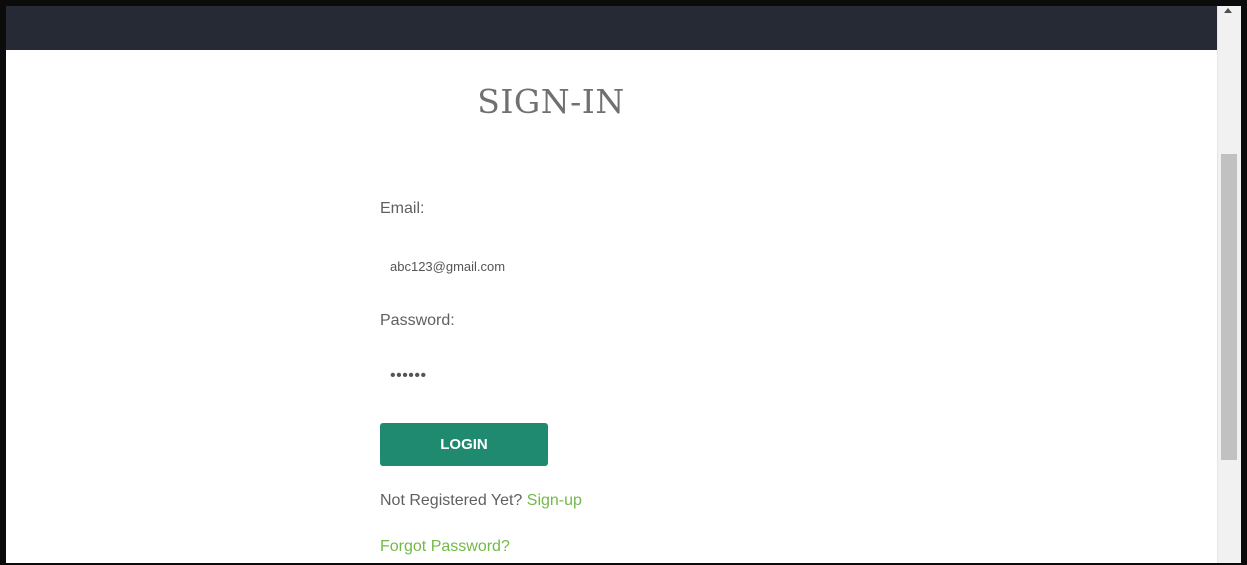 This screenshot has width=1247, height=565. I want to click on password-label: Password:, so click(417, 320).